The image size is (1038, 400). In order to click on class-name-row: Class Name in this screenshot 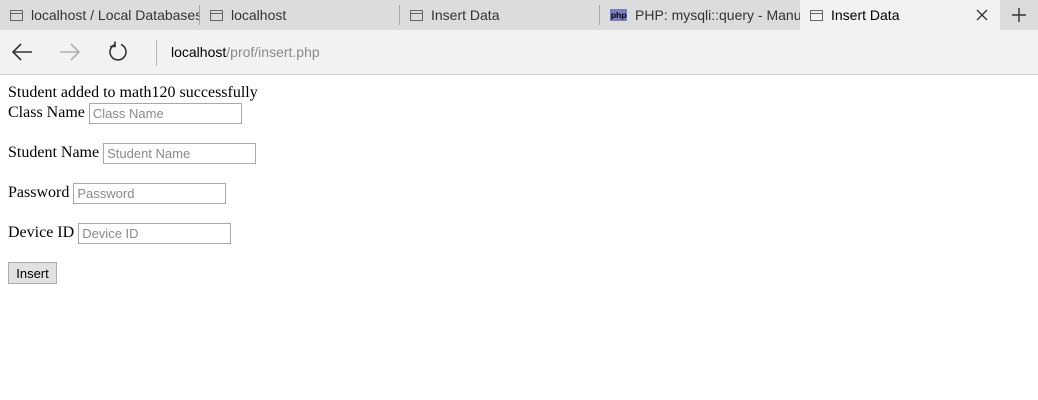, I will do `click(519, 113)`.